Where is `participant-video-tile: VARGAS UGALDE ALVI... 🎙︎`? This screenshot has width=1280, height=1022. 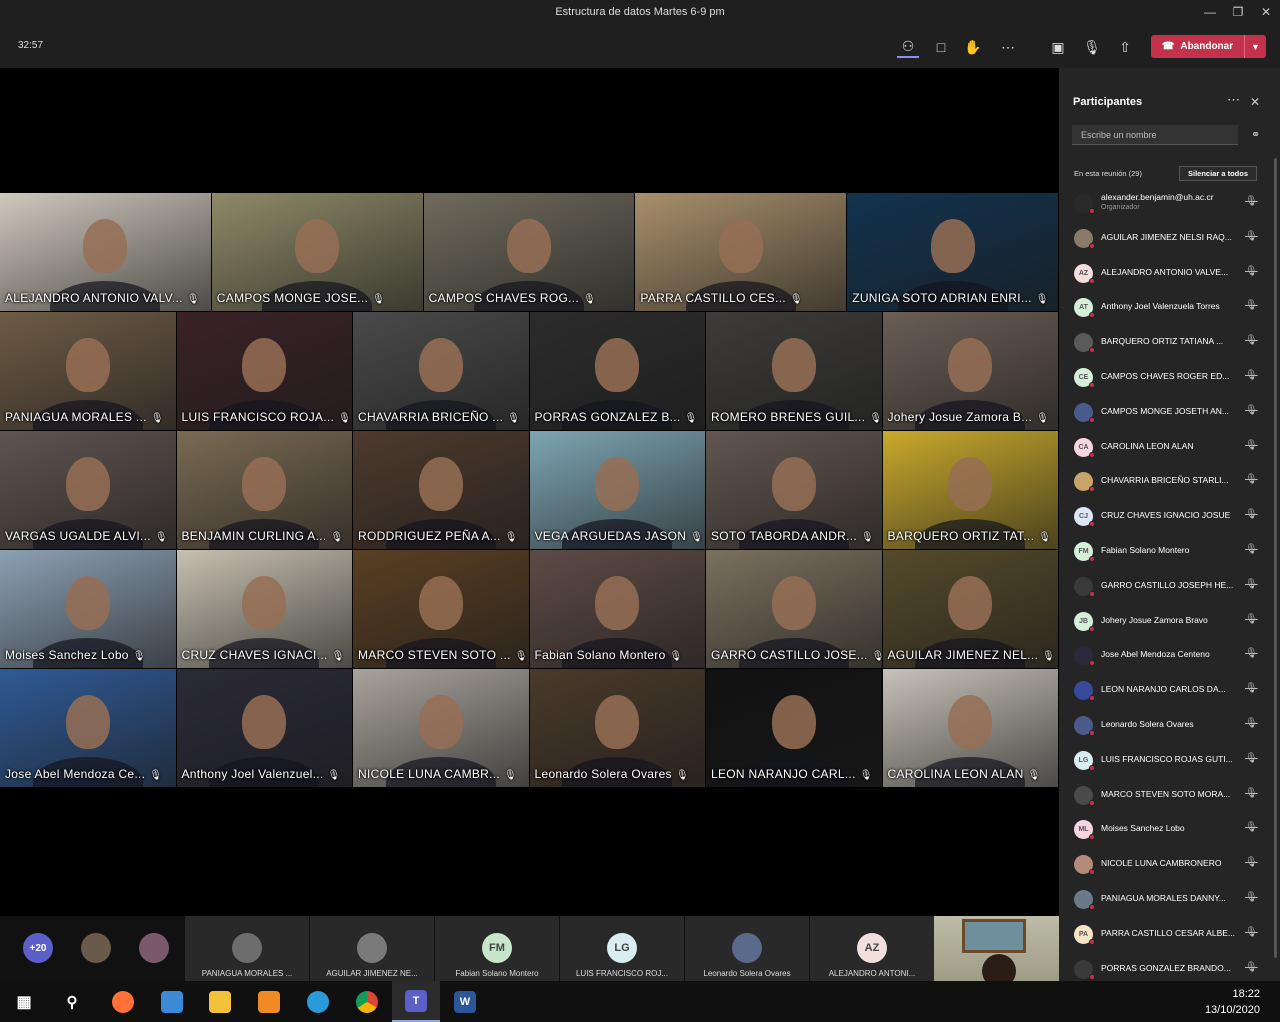 participant-video-tile: VARGAS UGALDE ALVI... 🎙︎ is located at coordinates (88, 490).